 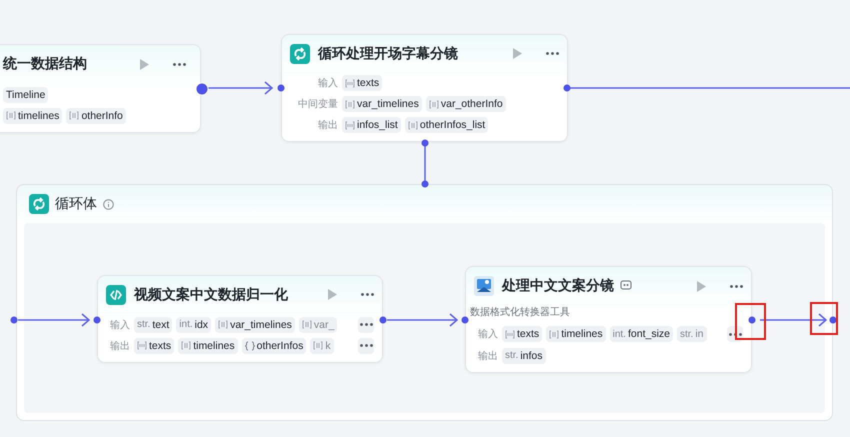 I want to click on variable-name: k, so click(x=328, y=346).